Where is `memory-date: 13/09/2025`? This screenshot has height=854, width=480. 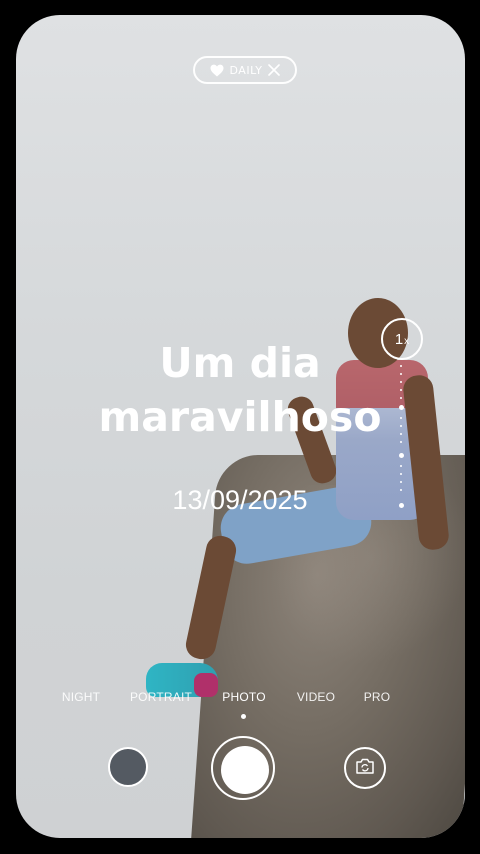
memory-date: 13/09/2025 is located at coordinates (240, 500).